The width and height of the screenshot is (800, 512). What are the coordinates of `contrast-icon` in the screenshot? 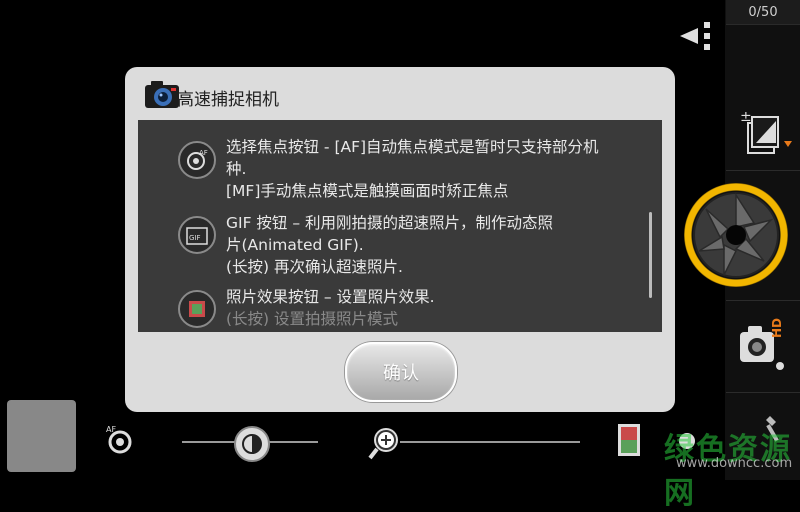 It's located at (252, 444).